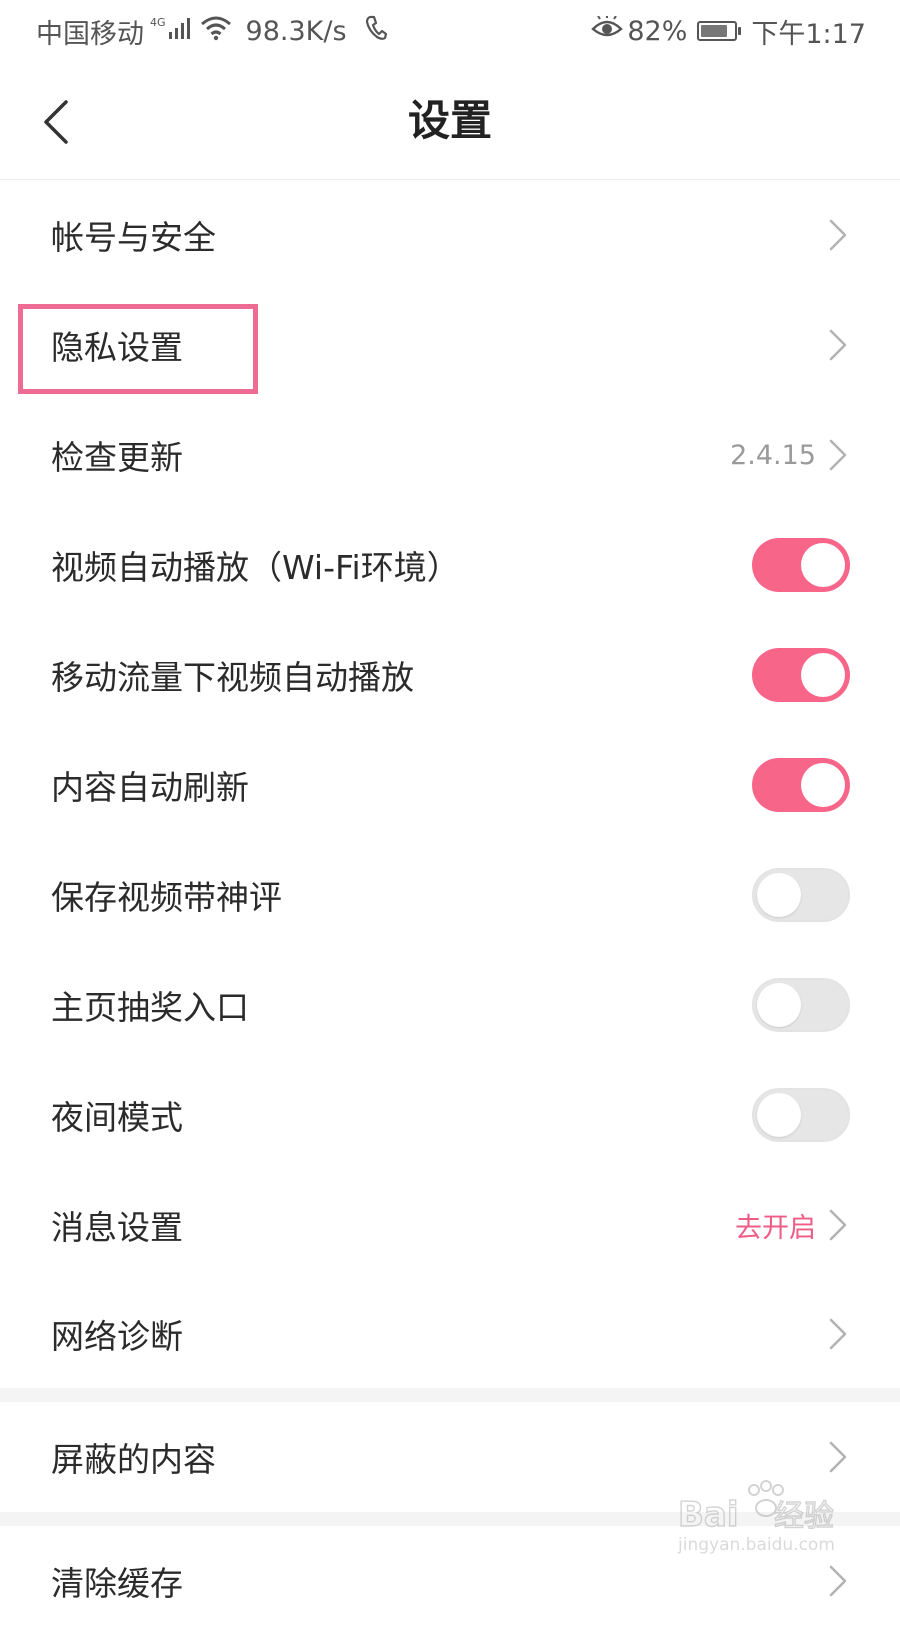  What do you see at coordinates (450, 1225) in the screenshot?
I see `setting-notifications: 消息设置 去开启` at bounding box center [450, 1225].